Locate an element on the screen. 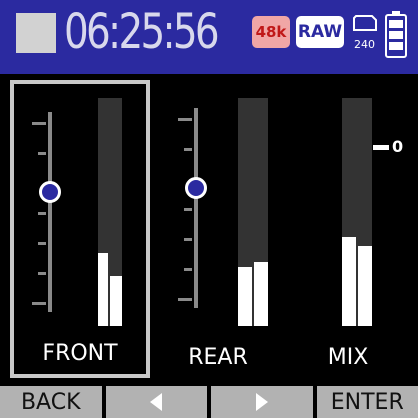 The image size is (418, 418). format-badge: RAW is located at coordinates (320, 32).